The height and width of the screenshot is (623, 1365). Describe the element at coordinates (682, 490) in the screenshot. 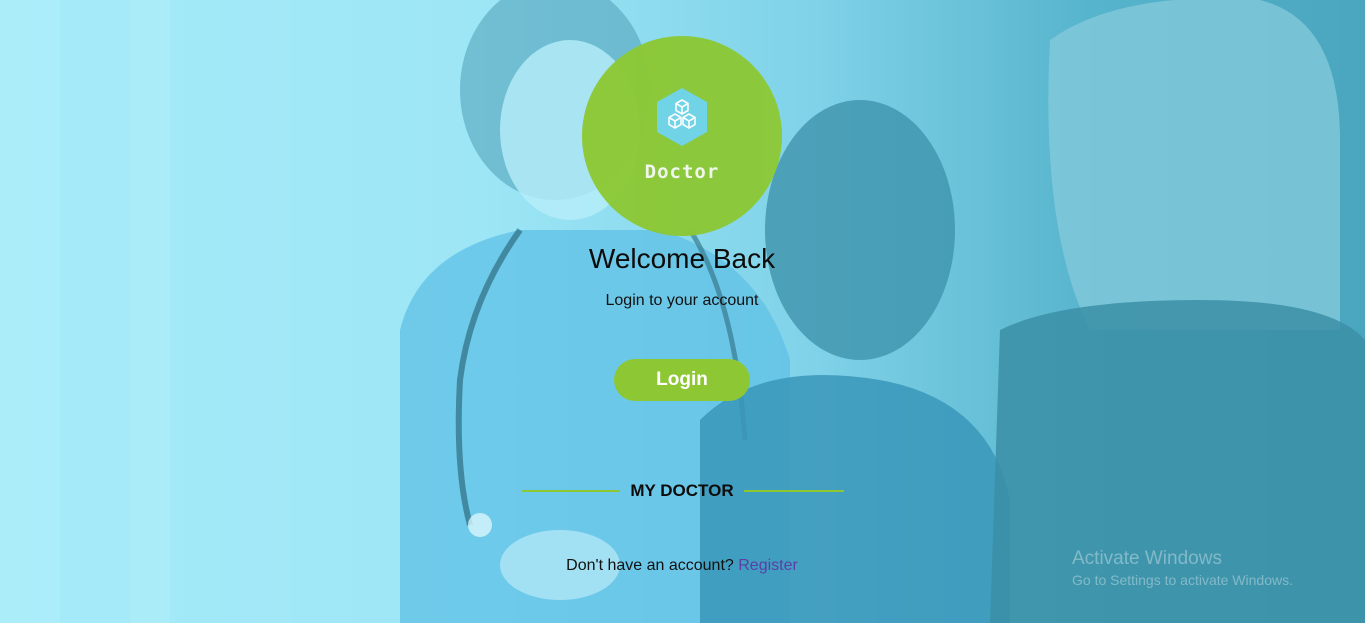

I see `divider-label: MY DOCTOR` at that location.